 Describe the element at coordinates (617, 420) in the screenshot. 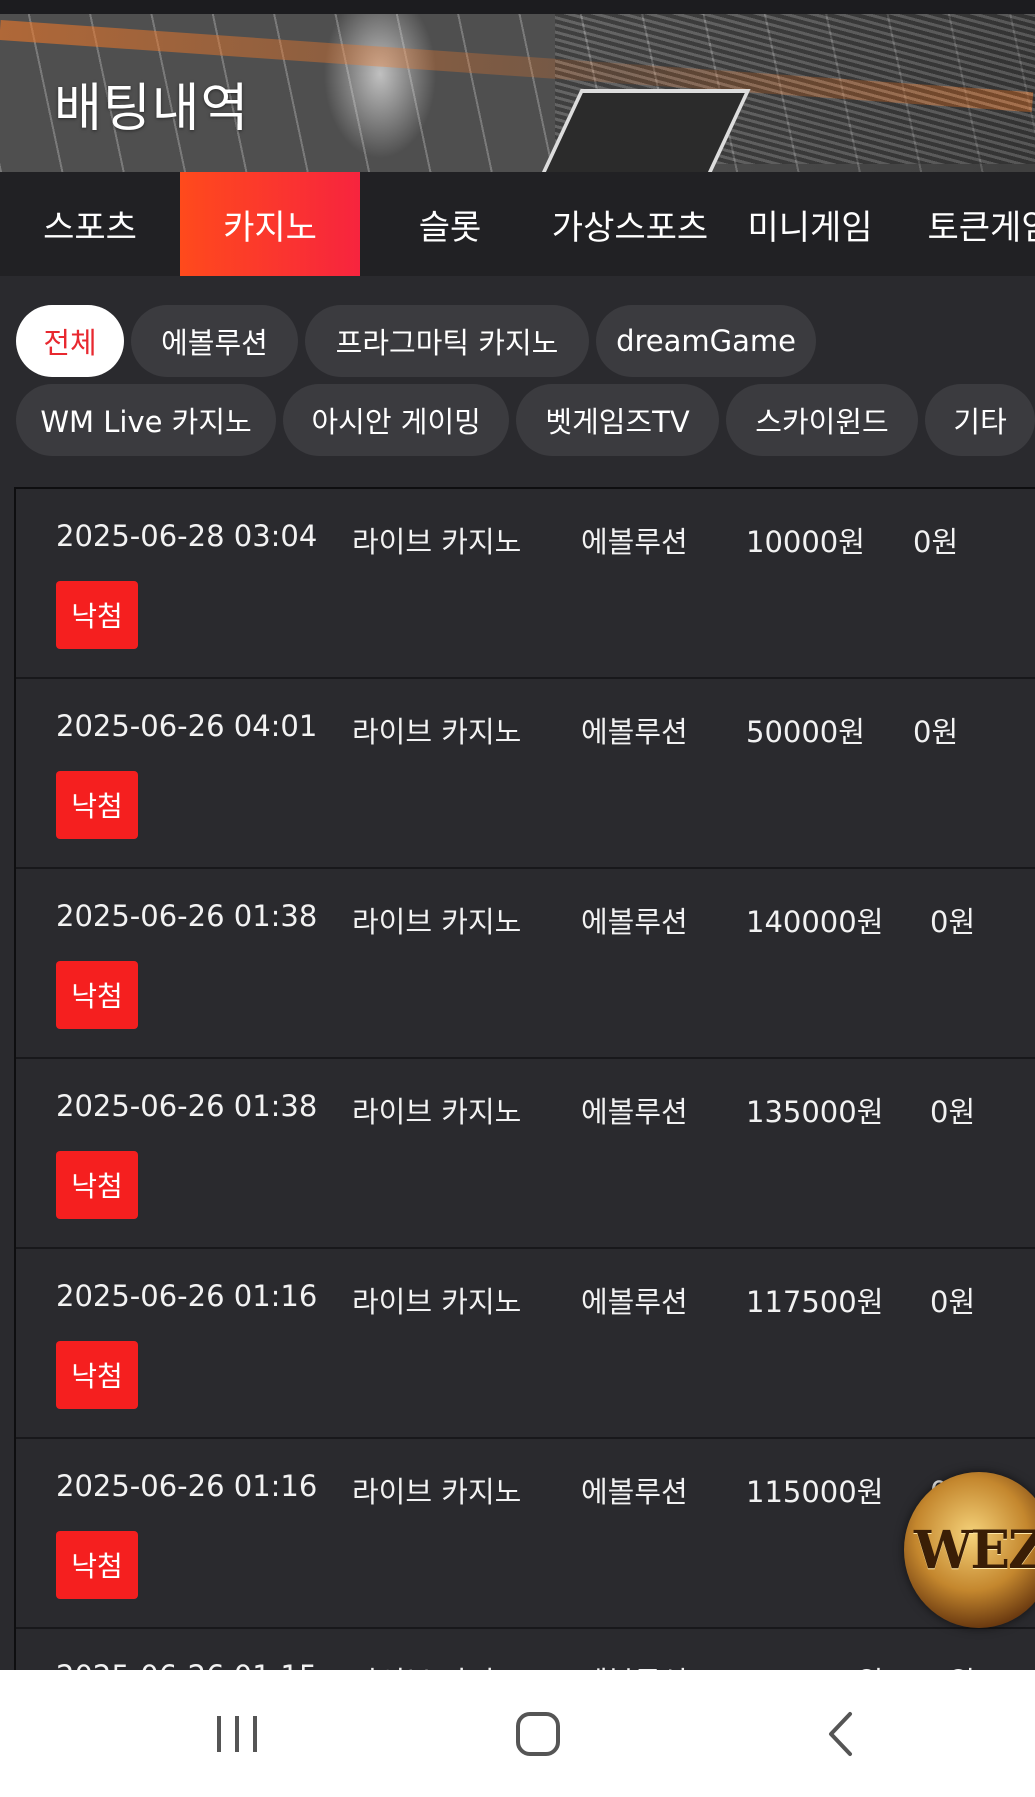

I see `filter-betgames-tv: 벳게임즈TV` at that location.